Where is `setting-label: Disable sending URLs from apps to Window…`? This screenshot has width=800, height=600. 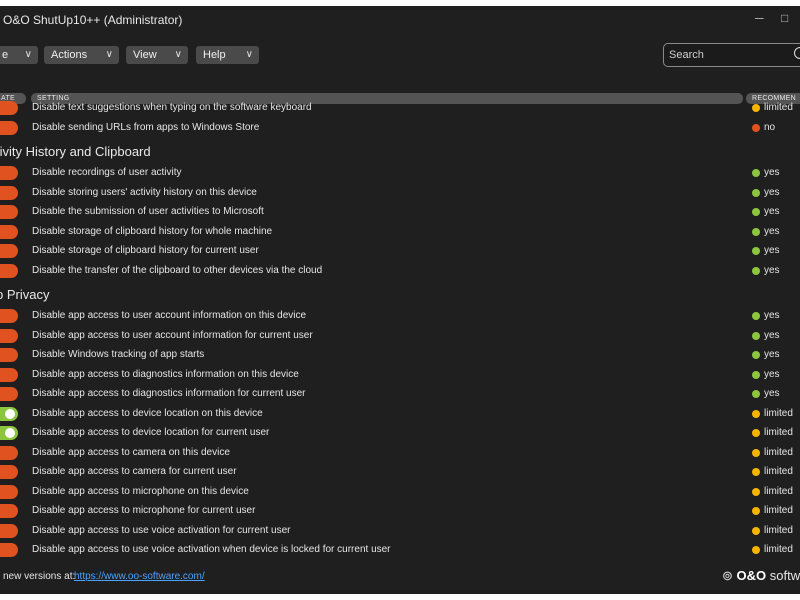
setting-label: Disable sending URLs from apps to Window… is located at coordinates (146, 127).